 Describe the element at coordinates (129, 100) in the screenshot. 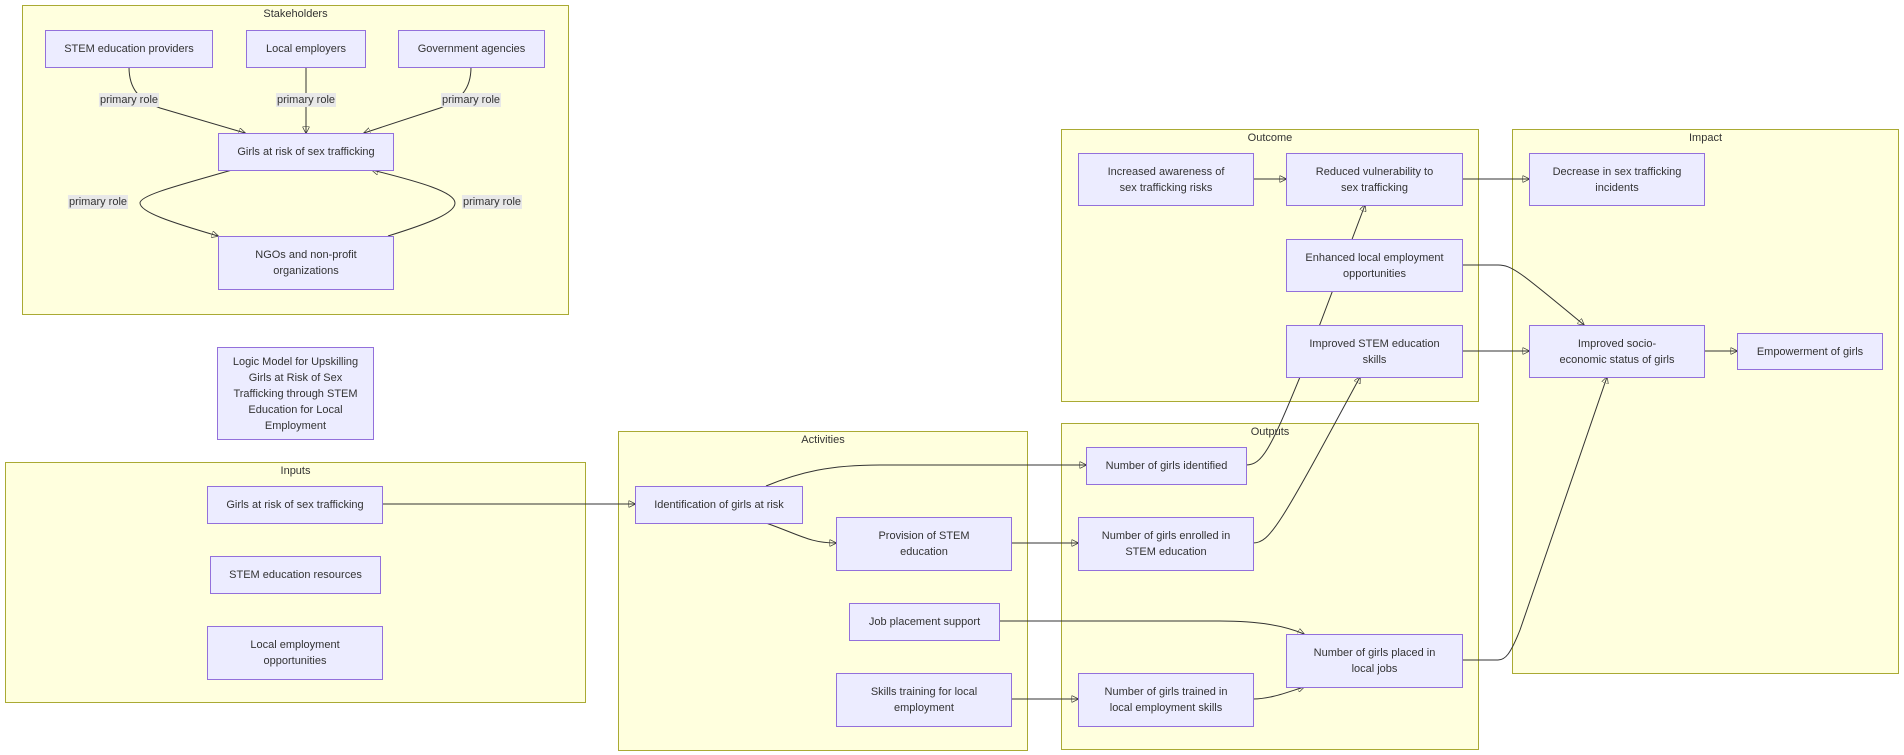

I see `edge-label-stem-to-girls: primary role` at that location.